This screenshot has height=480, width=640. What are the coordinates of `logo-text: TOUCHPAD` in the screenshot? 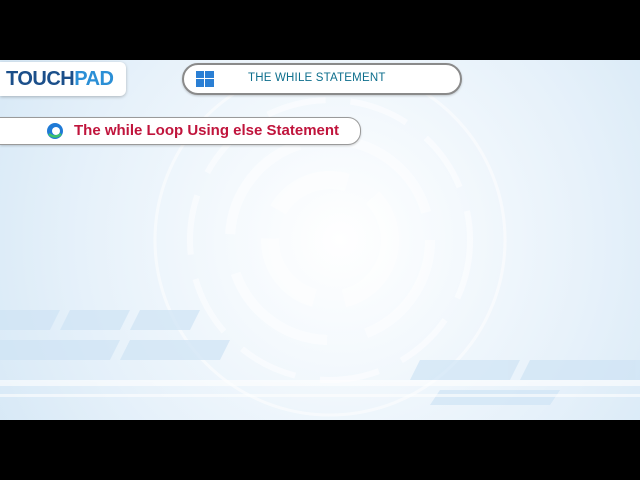 It's located at (60, 79).